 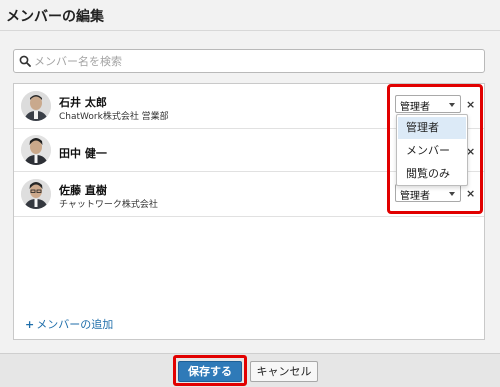 What do you see at coordinates (254, 61) in the screenshot?
I see `search-input` at bounding box center [254, 61].